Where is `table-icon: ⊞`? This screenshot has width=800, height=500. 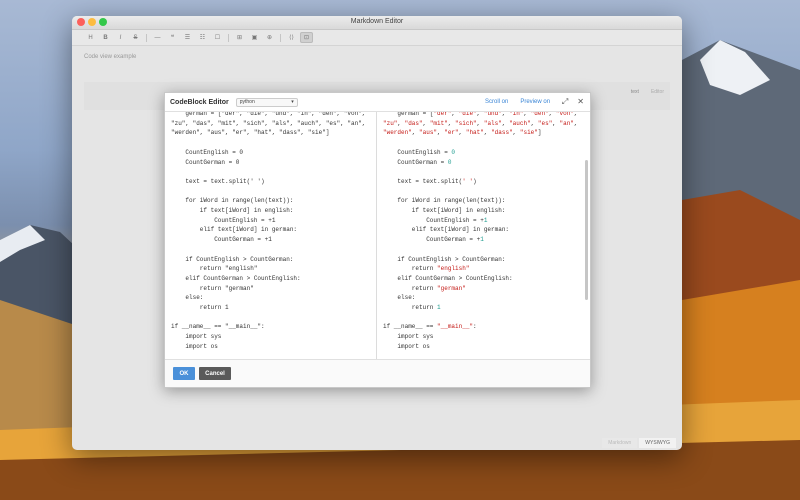 table-icon: ⊞ is located at coordinates (239, 37).